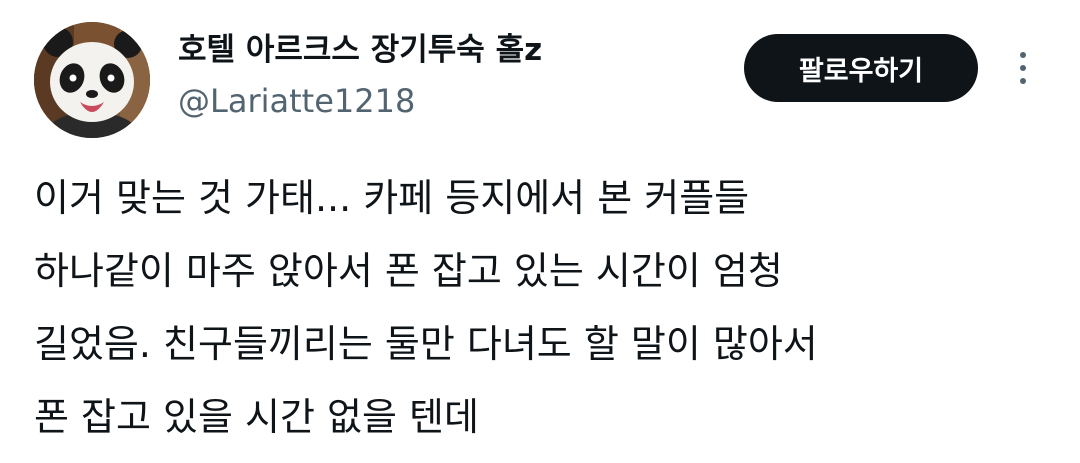 This screenshot has height=463, width=1080. Describe the element at coordinates (360, 50) in the screenshot. I see `display-name: 호텔 아르크스 장기투숙 홀z` at that location.